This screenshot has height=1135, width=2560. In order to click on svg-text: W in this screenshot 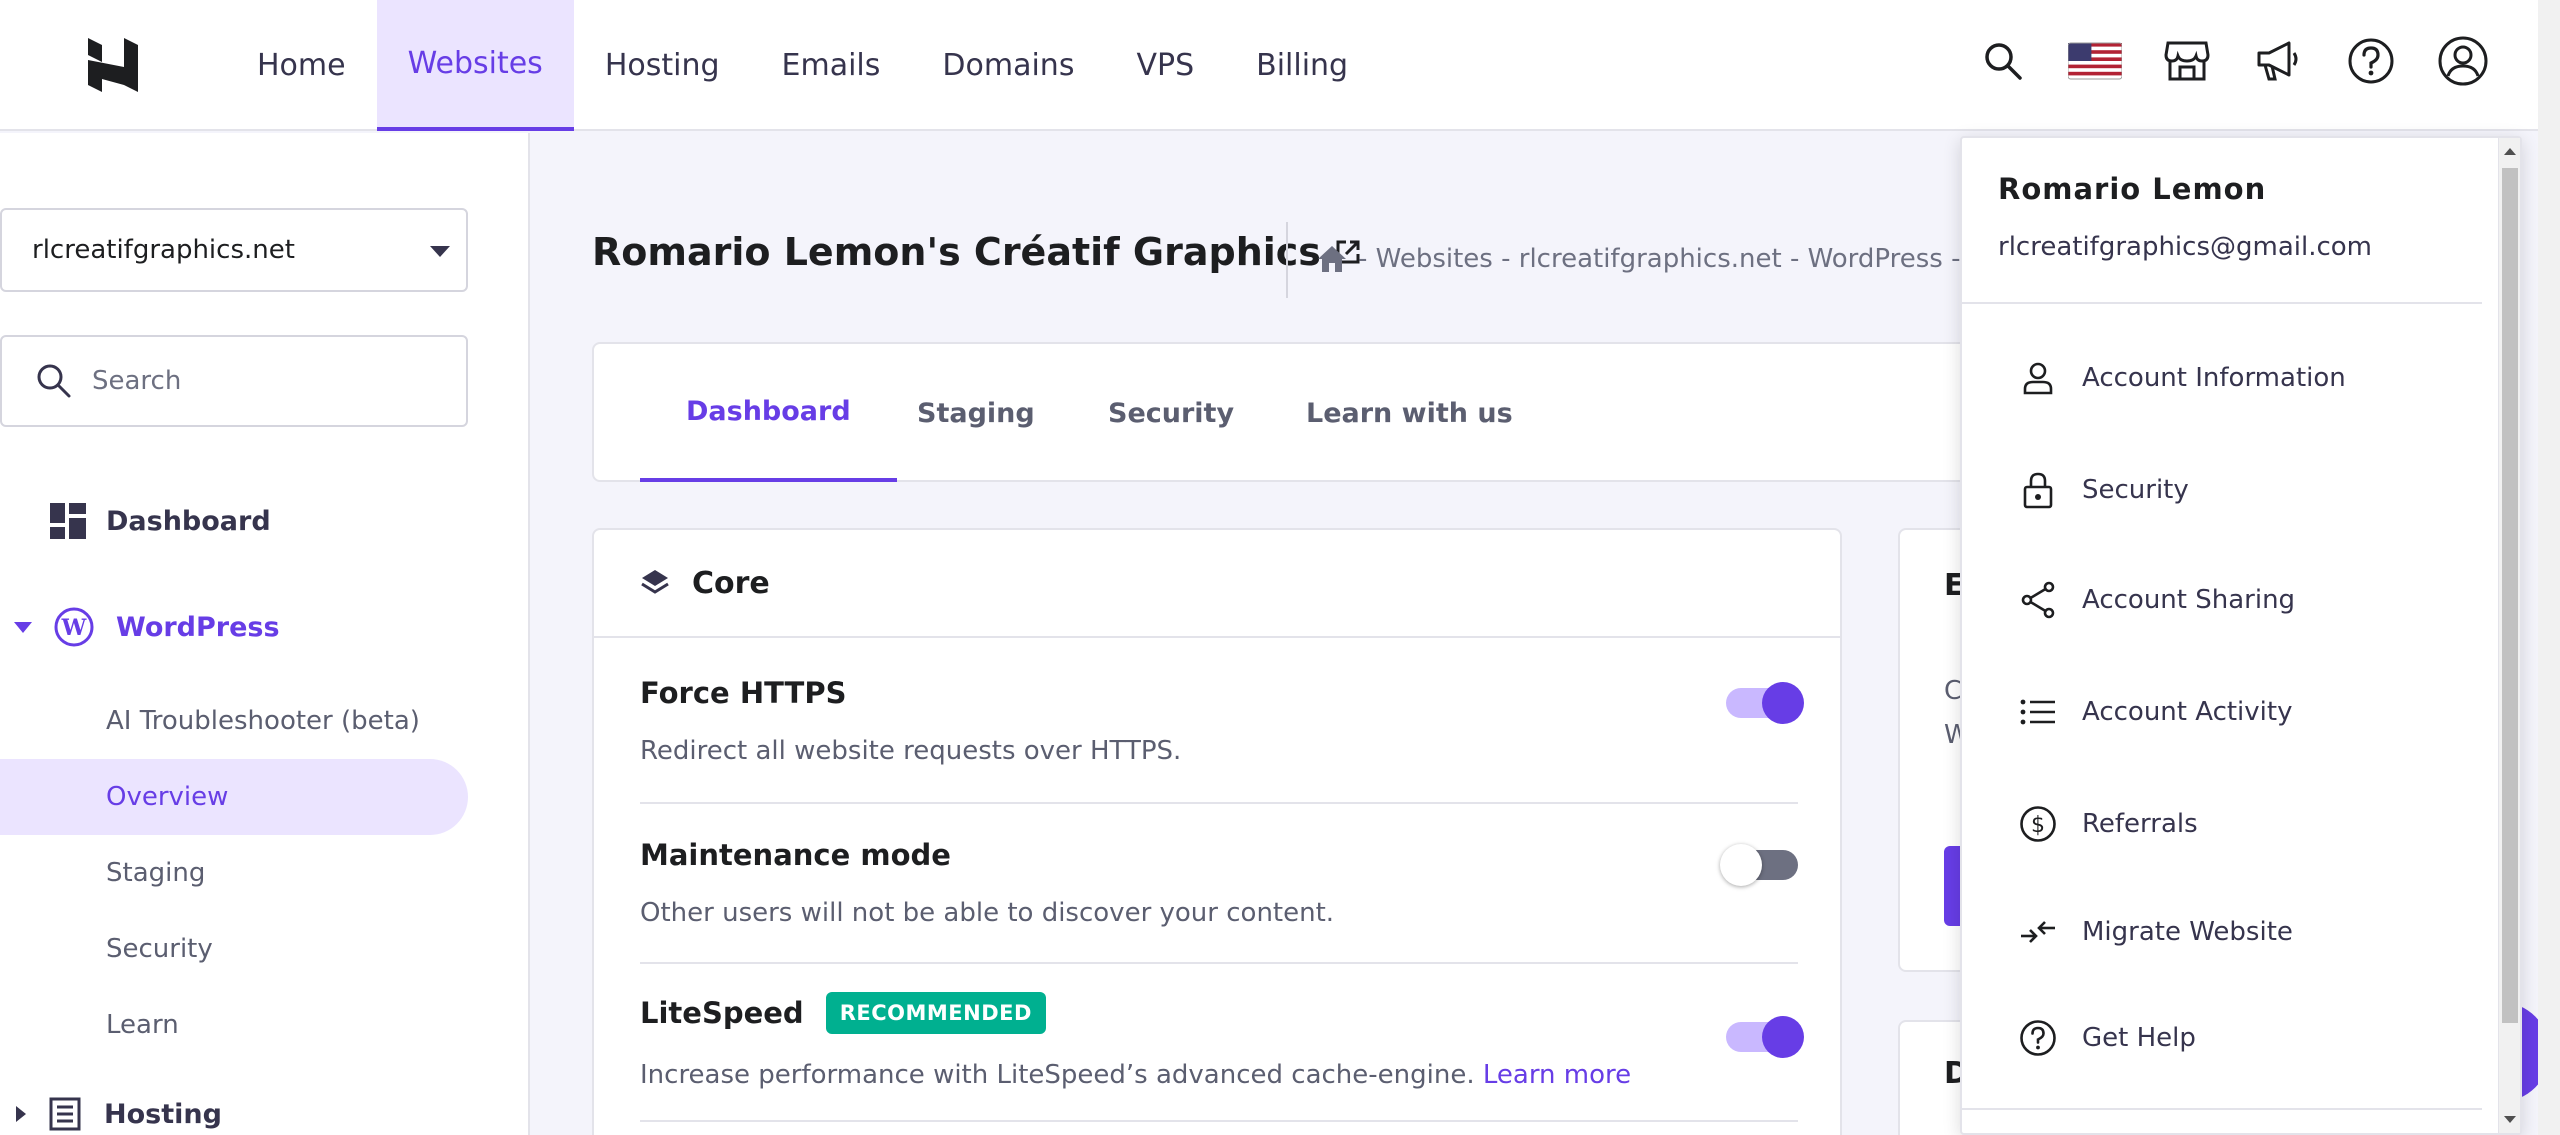, I will do `click(74, 628)`.